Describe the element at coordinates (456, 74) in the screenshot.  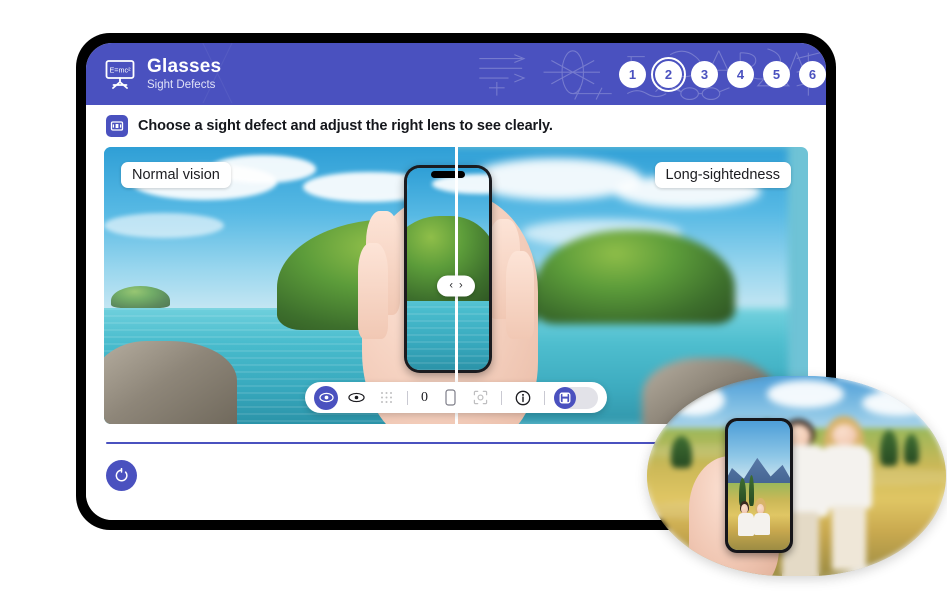
I see `app-header: E=mc² Glasses Sight Defects 1 2 3 4 5 6` at that location.